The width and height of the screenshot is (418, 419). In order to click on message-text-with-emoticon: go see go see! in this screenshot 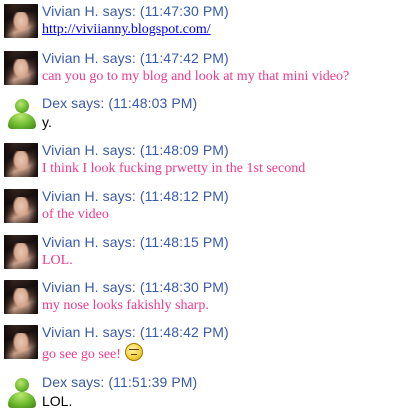, I will do `click(92, 353)`.